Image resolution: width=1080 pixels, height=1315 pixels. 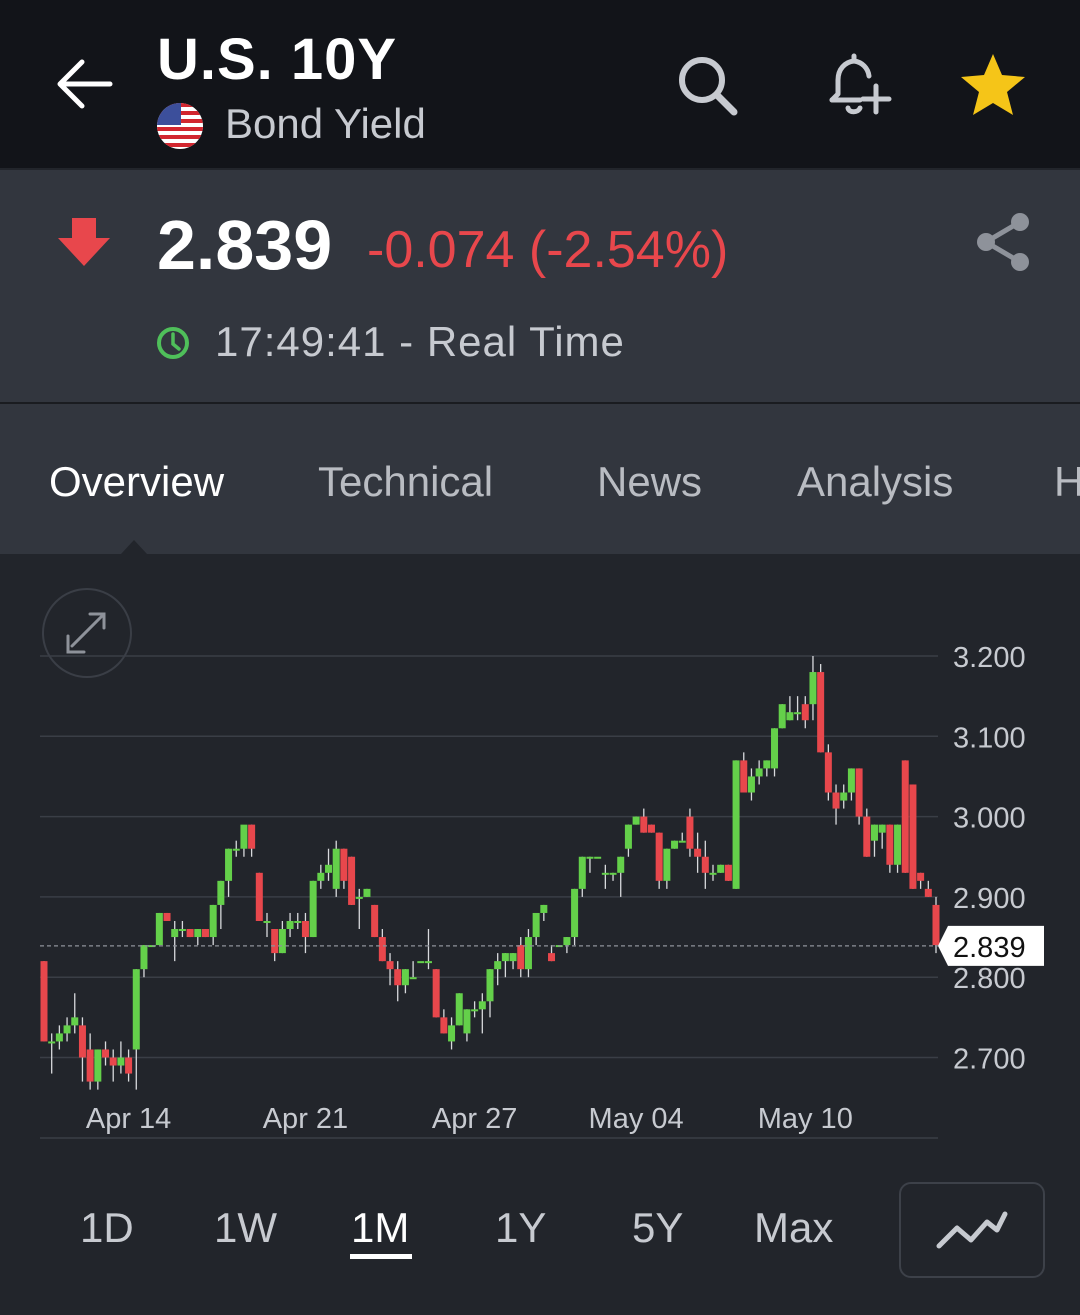 What do you see at coordinates (1004, 242) in the screenshot?
I see `share-icon` at bounding box center [1004, 242].